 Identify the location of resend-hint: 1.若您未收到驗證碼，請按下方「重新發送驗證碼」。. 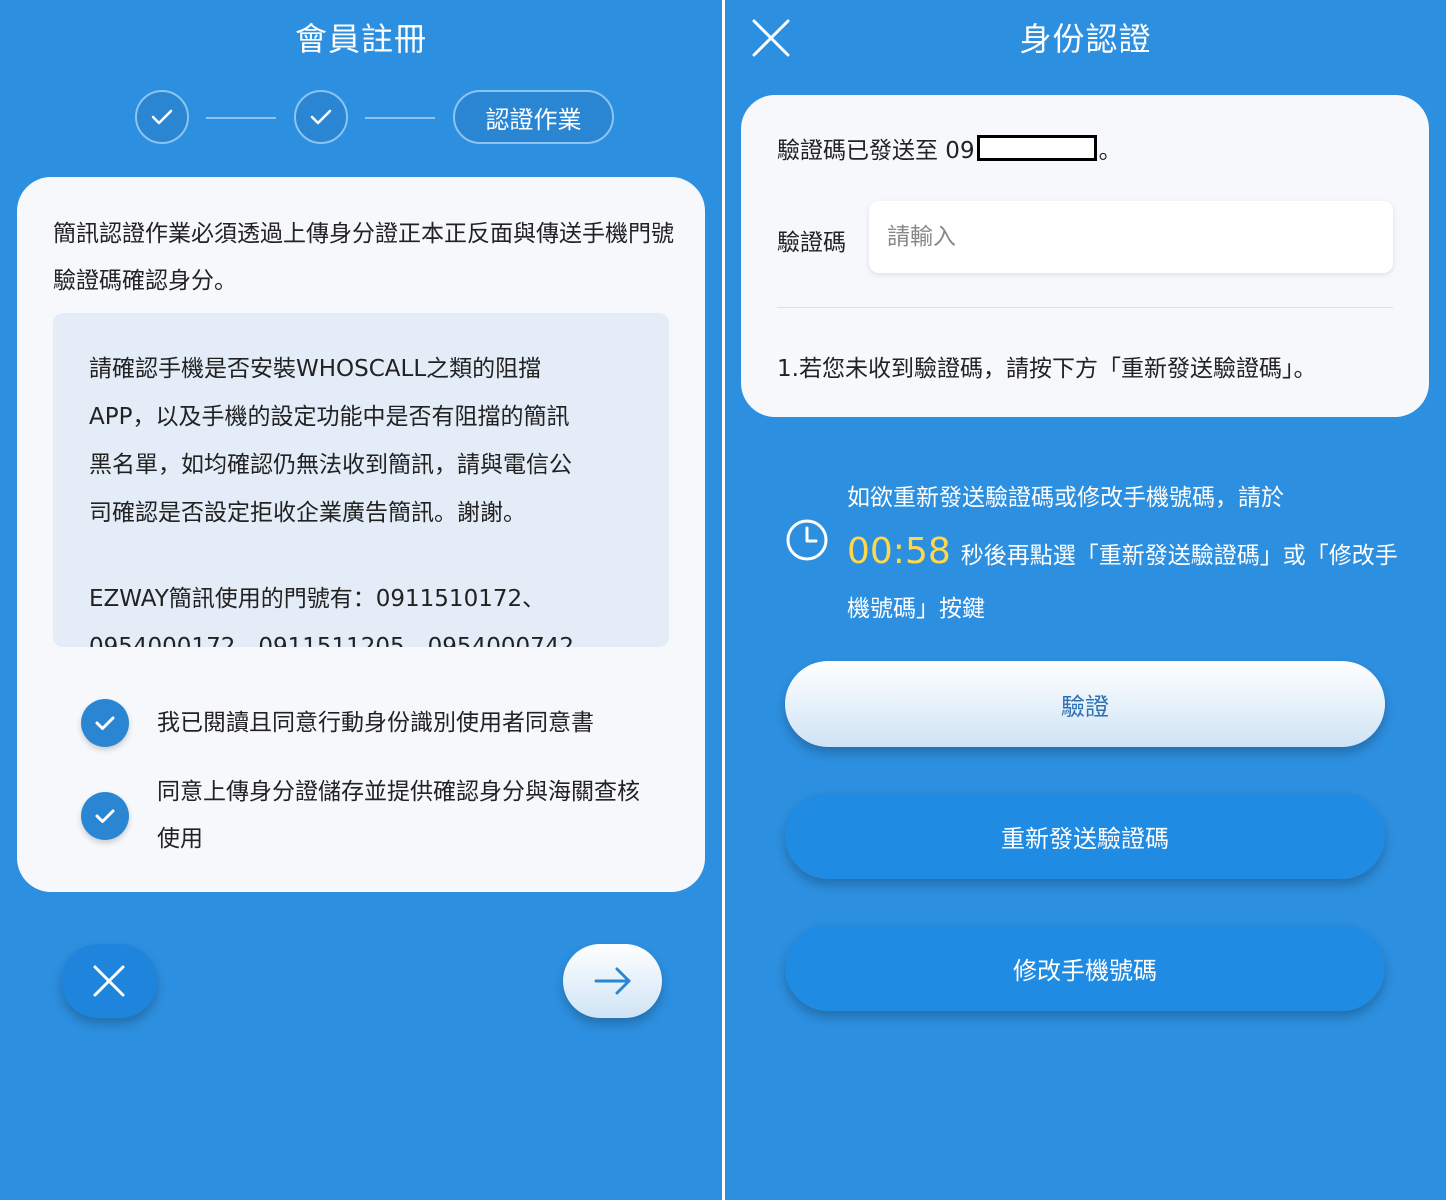
(1047, 369).